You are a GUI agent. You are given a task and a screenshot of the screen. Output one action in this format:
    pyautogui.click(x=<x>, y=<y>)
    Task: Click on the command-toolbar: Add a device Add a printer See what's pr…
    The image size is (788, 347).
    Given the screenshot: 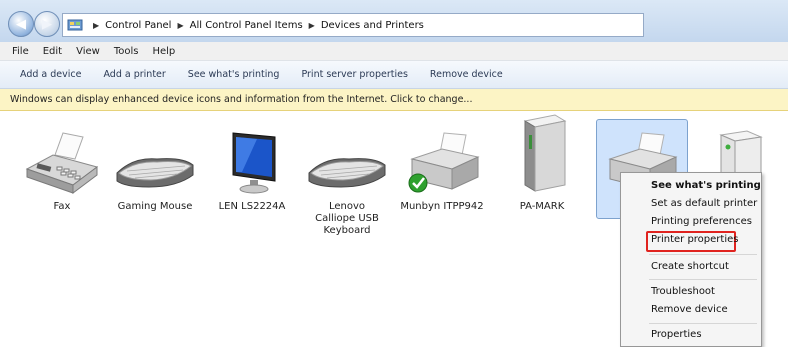 What is the action you would take?
    pyautogui.click(x=394, y=75)
    